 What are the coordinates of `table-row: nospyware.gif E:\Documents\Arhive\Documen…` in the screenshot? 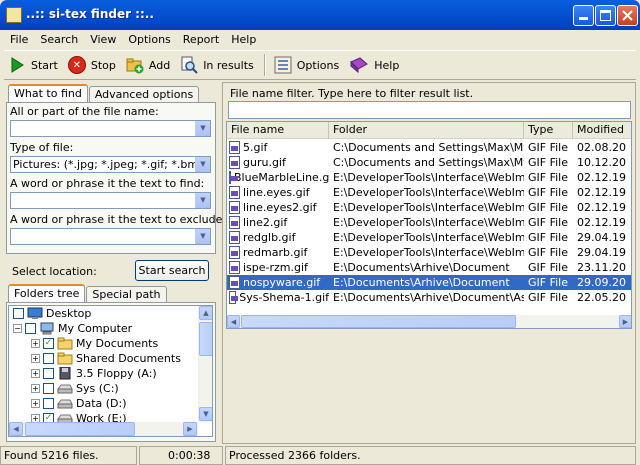 It's located at (429, 282).